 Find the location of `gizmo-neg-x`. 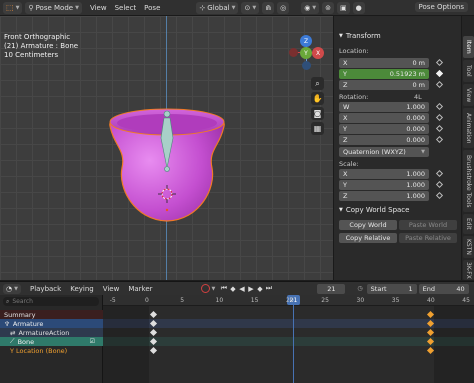

gizmo-neg-x is located at coordinates (293, 52).